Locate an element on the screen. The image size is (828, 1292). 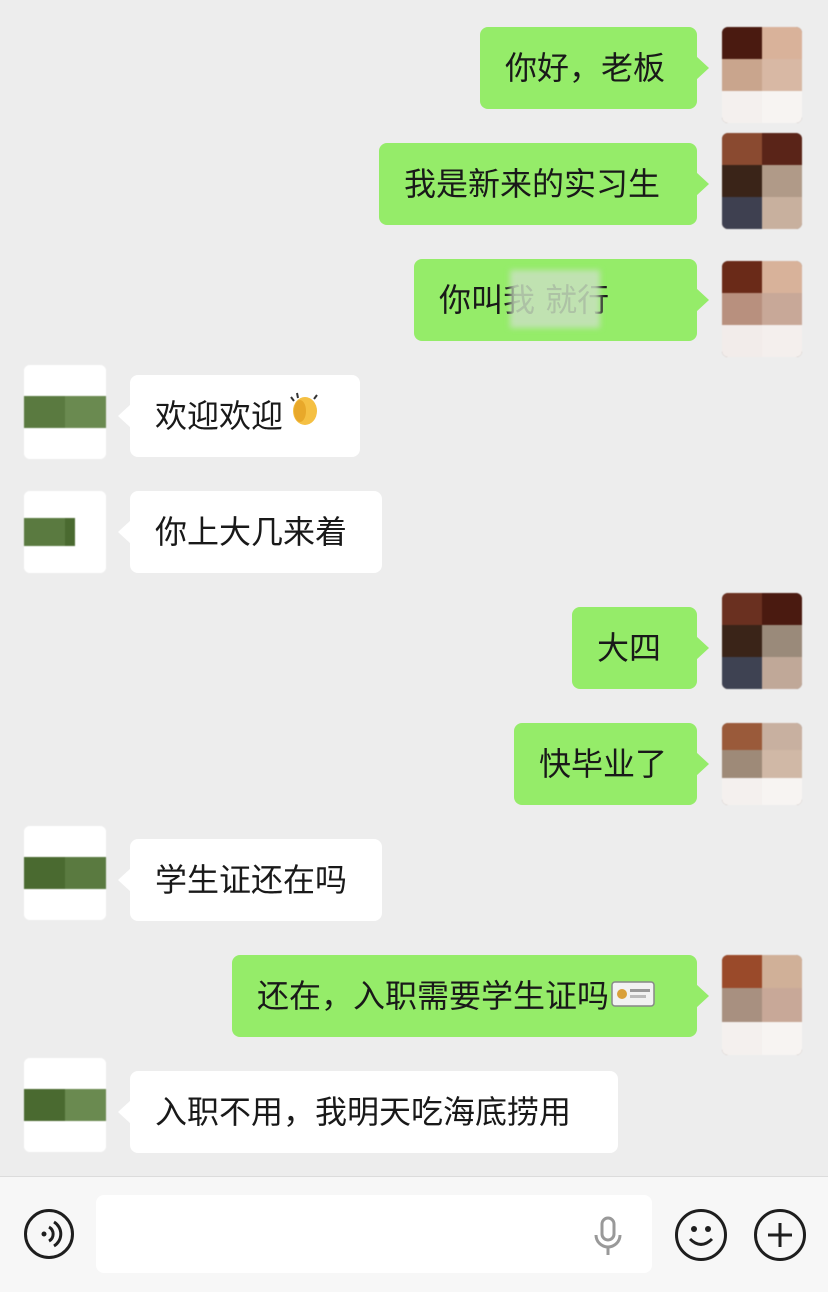
message-text: 学生证还在吗 is located at coordinates (251, 880).